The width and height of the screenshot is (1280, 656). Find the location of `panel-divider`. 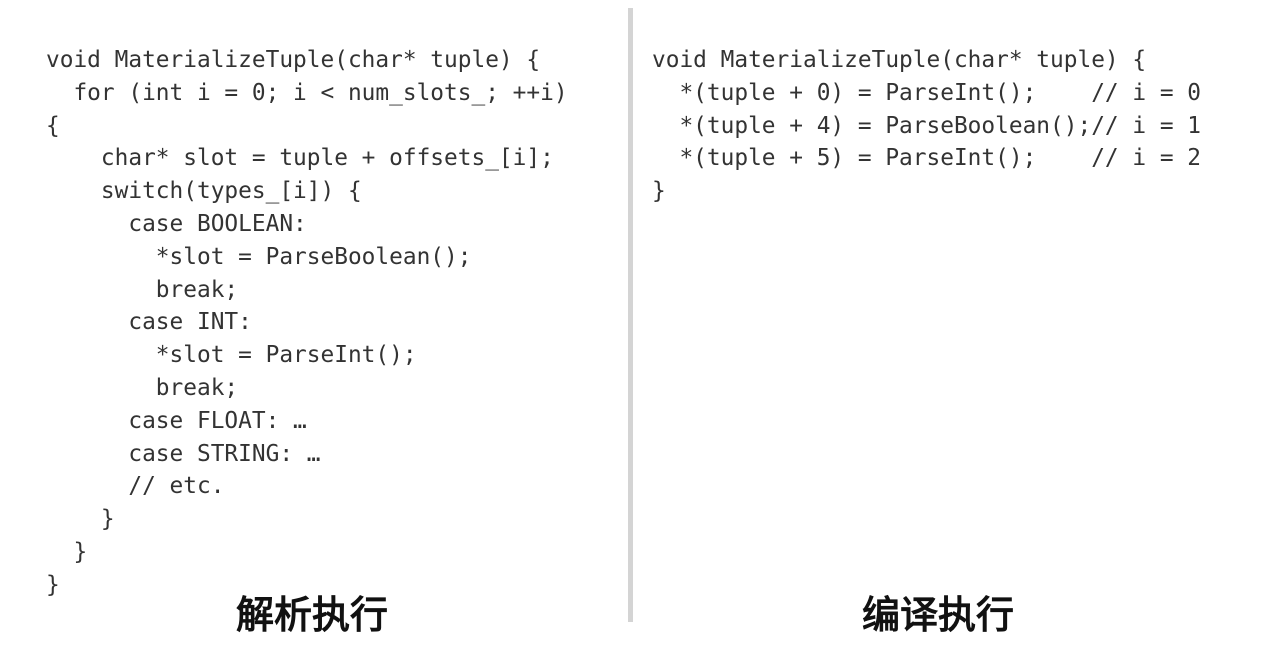

panel-divider is located at coordinates (630, 315).